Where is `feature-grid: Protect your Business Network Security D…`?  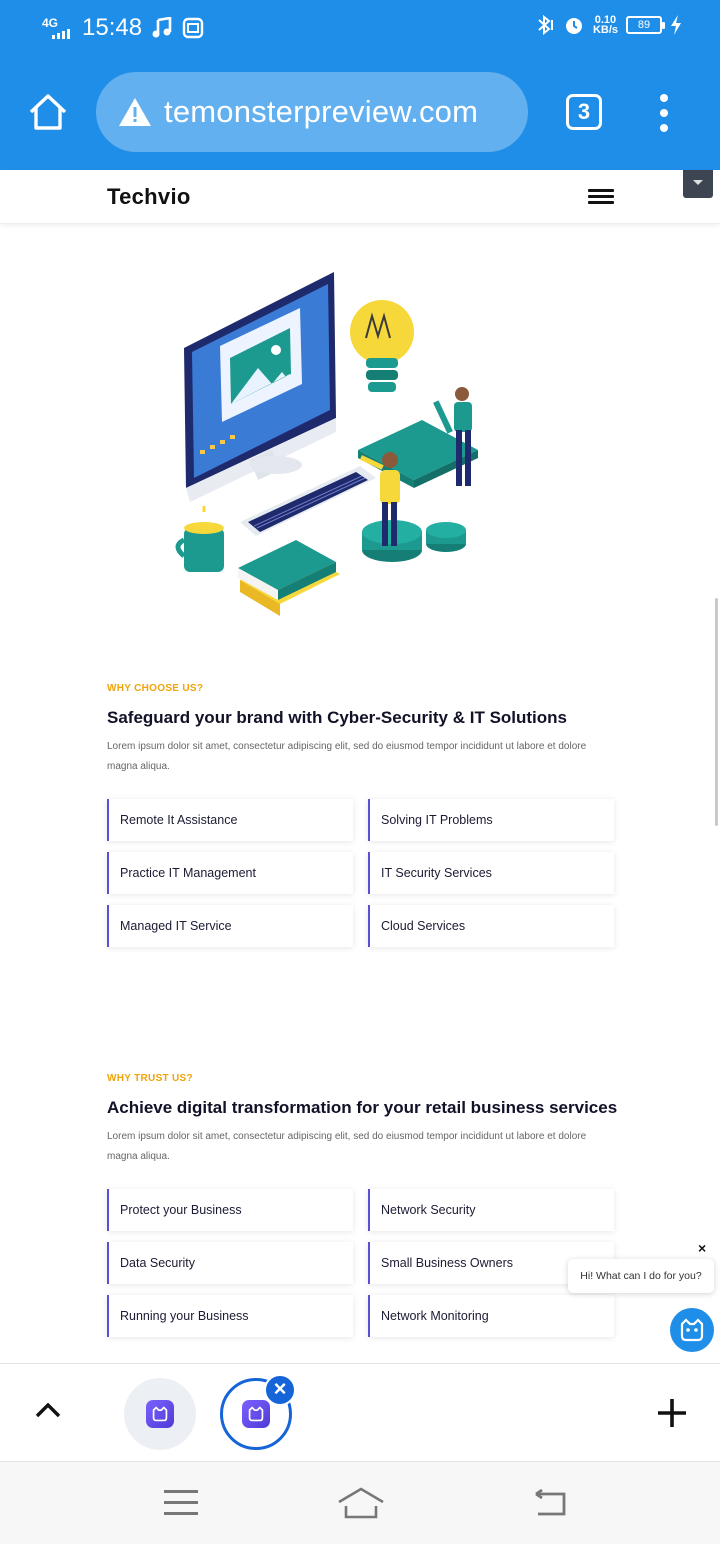
feature-grid: Protect your Business Network Security D… is located at coordinates (362, 1263).